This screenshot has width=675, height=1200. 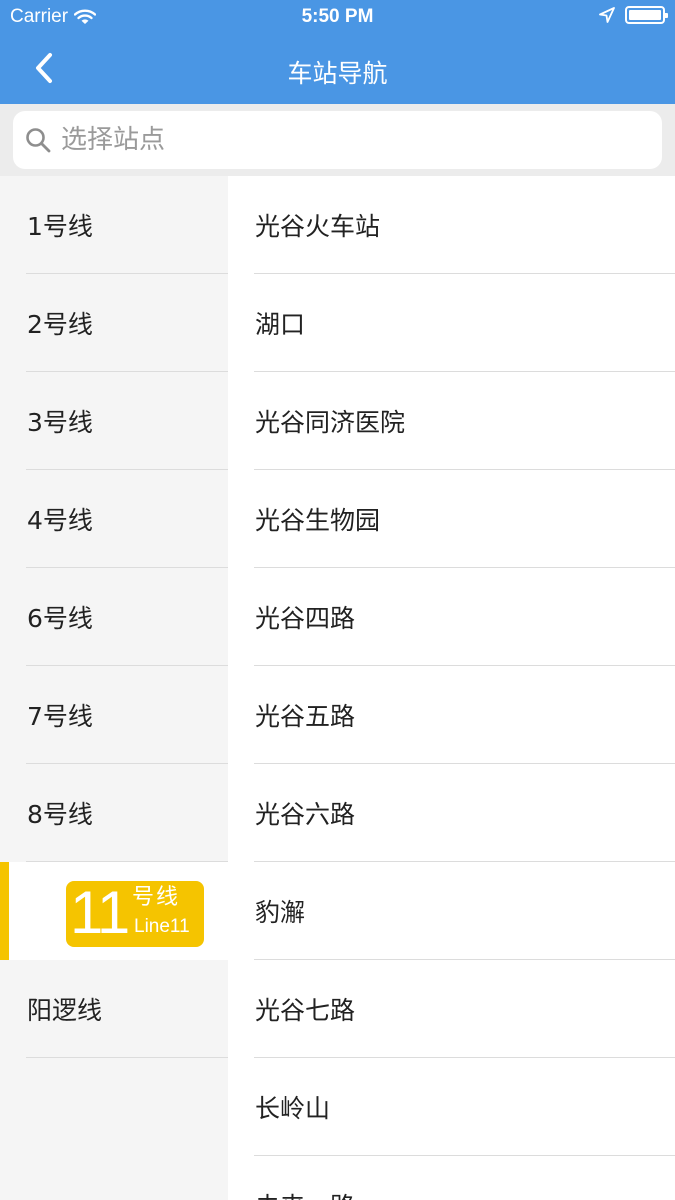 I want to click on selection-indicator, so click(x=4, y=911).